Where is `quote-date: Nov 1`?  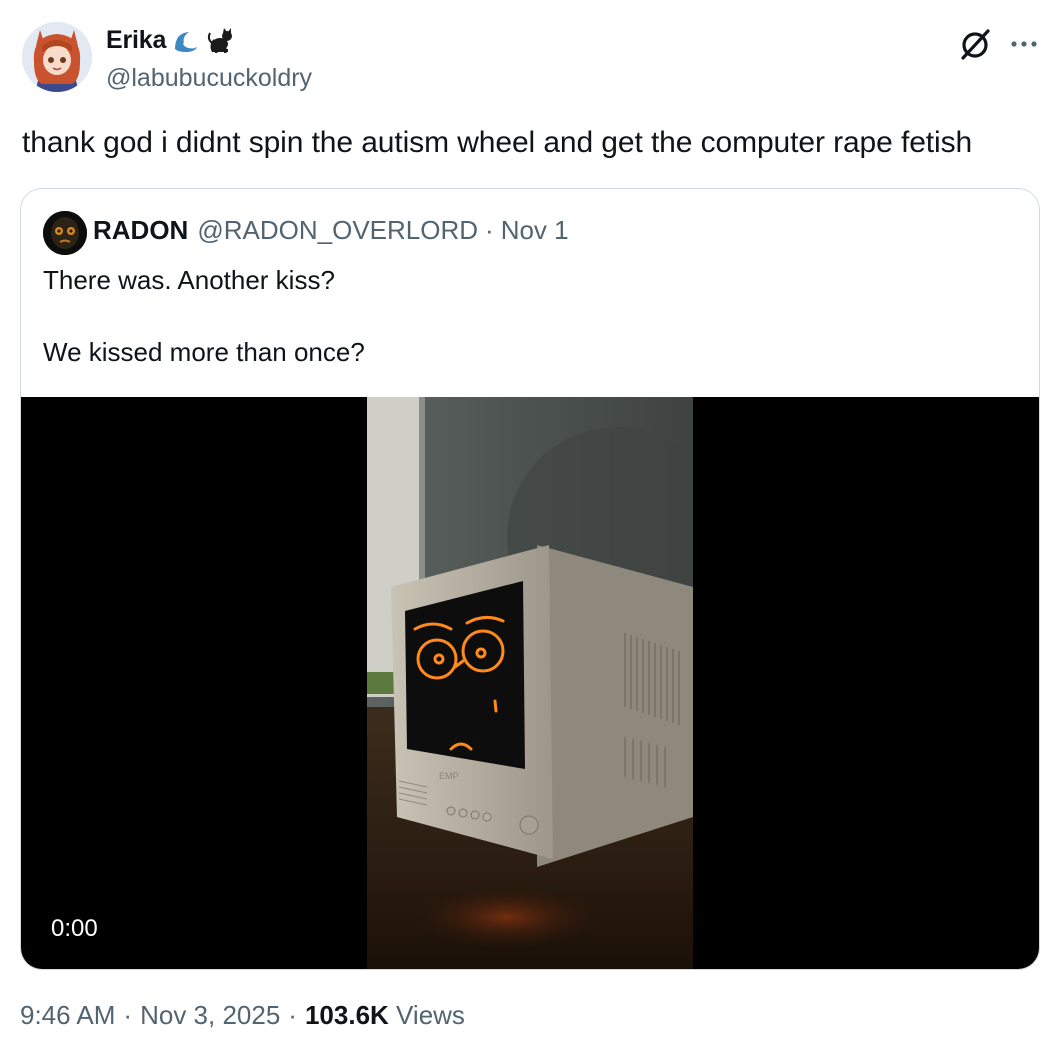
quote-date: Nov 1 is located at coordinates (535, 230).